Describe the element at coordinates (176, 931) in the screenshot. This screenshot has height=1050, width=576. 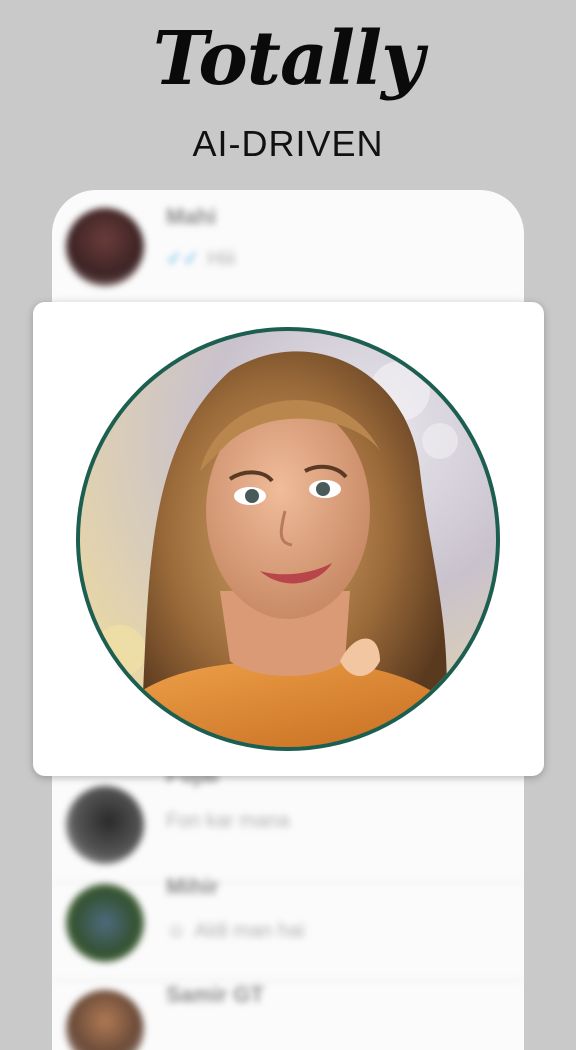
I see `person-icon: ☺` at that location.